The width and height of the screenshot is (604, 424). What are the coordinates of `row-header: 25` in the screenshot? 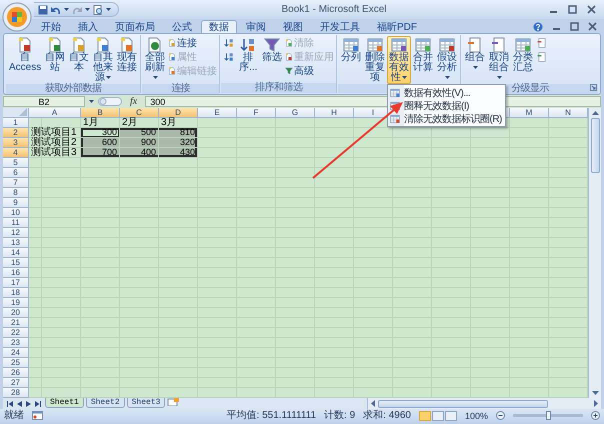 It's located at (16, 363).